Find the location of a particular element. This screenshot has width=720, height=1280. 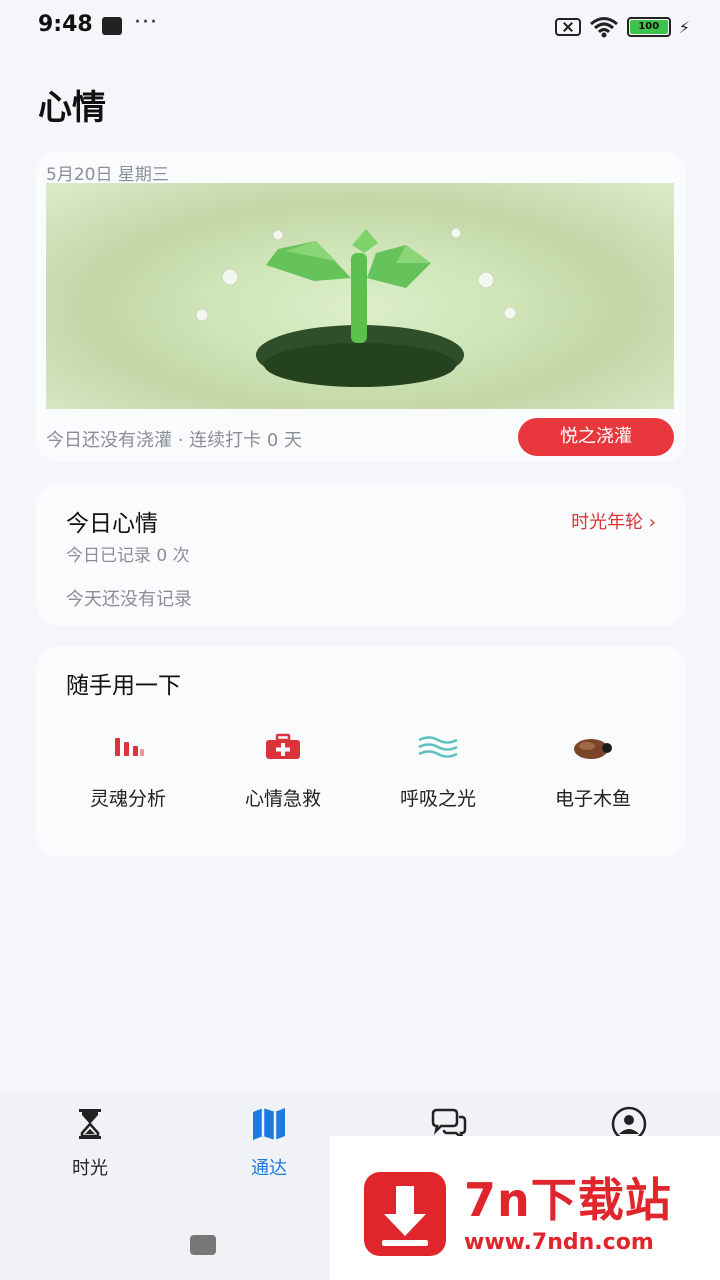

battery-icon: 100 is located at coordinates (648, 27).